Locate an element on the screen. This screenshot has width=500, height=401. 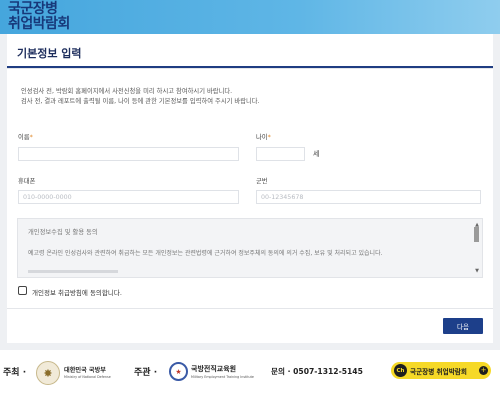
next-button: 다음 is located at coordinates (463, 326).